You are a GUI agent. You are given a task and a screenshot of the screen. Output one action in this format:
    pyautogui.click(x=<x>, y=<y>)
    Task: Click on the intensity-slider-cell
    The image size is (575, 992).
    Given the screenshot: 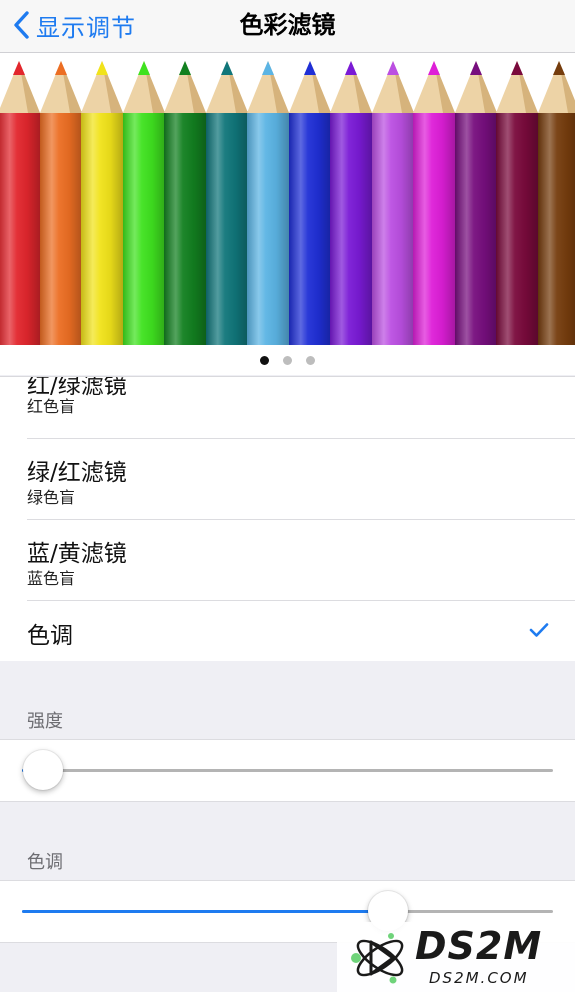 What is the action you would take?
    pyautogui.click(x=287, y=770)
    